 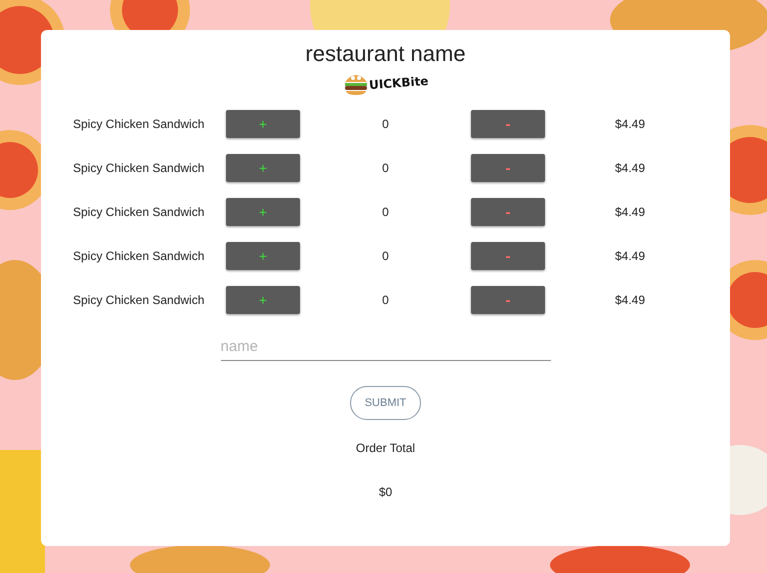 I want to click on restaurant-title: restaurant name, so click(x=385, y=54).